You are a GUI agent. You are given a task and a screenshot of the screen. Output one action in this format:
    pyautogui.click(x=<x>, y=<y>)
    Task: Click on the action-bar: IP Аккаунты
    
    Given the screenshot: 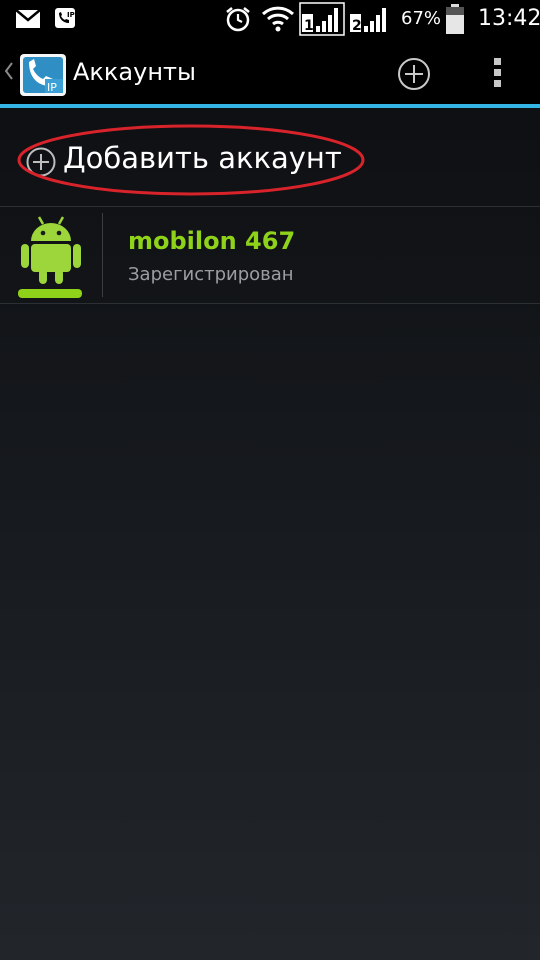 What is the action you would take?
    pyautogui.click(x=270, y=71)
    